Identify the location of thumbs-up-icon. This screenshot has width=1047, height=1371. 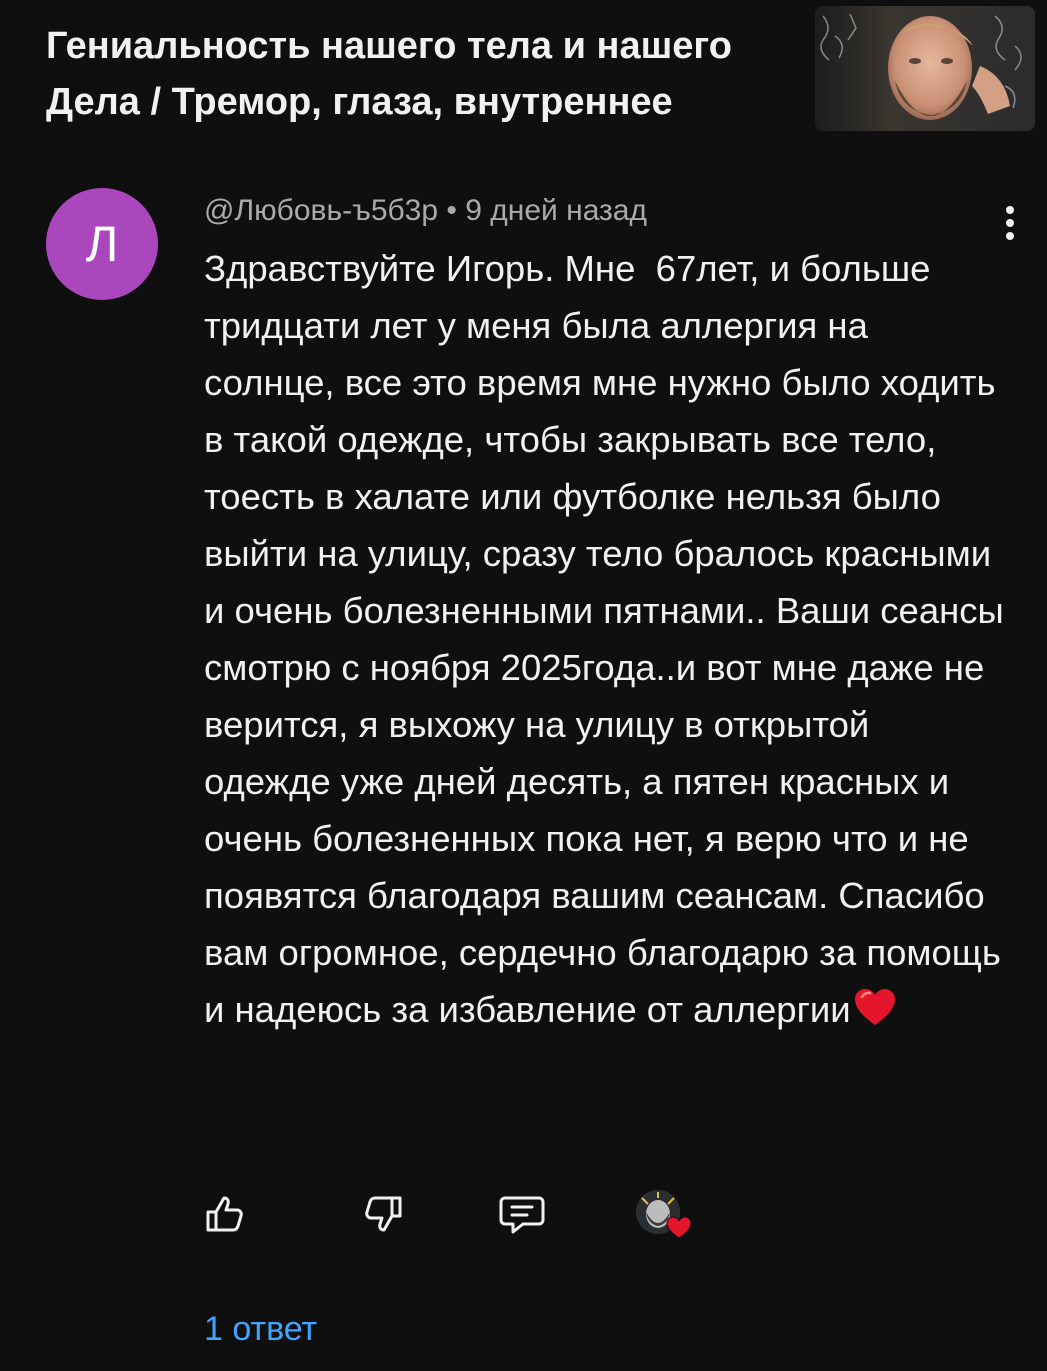
(224, 1214).